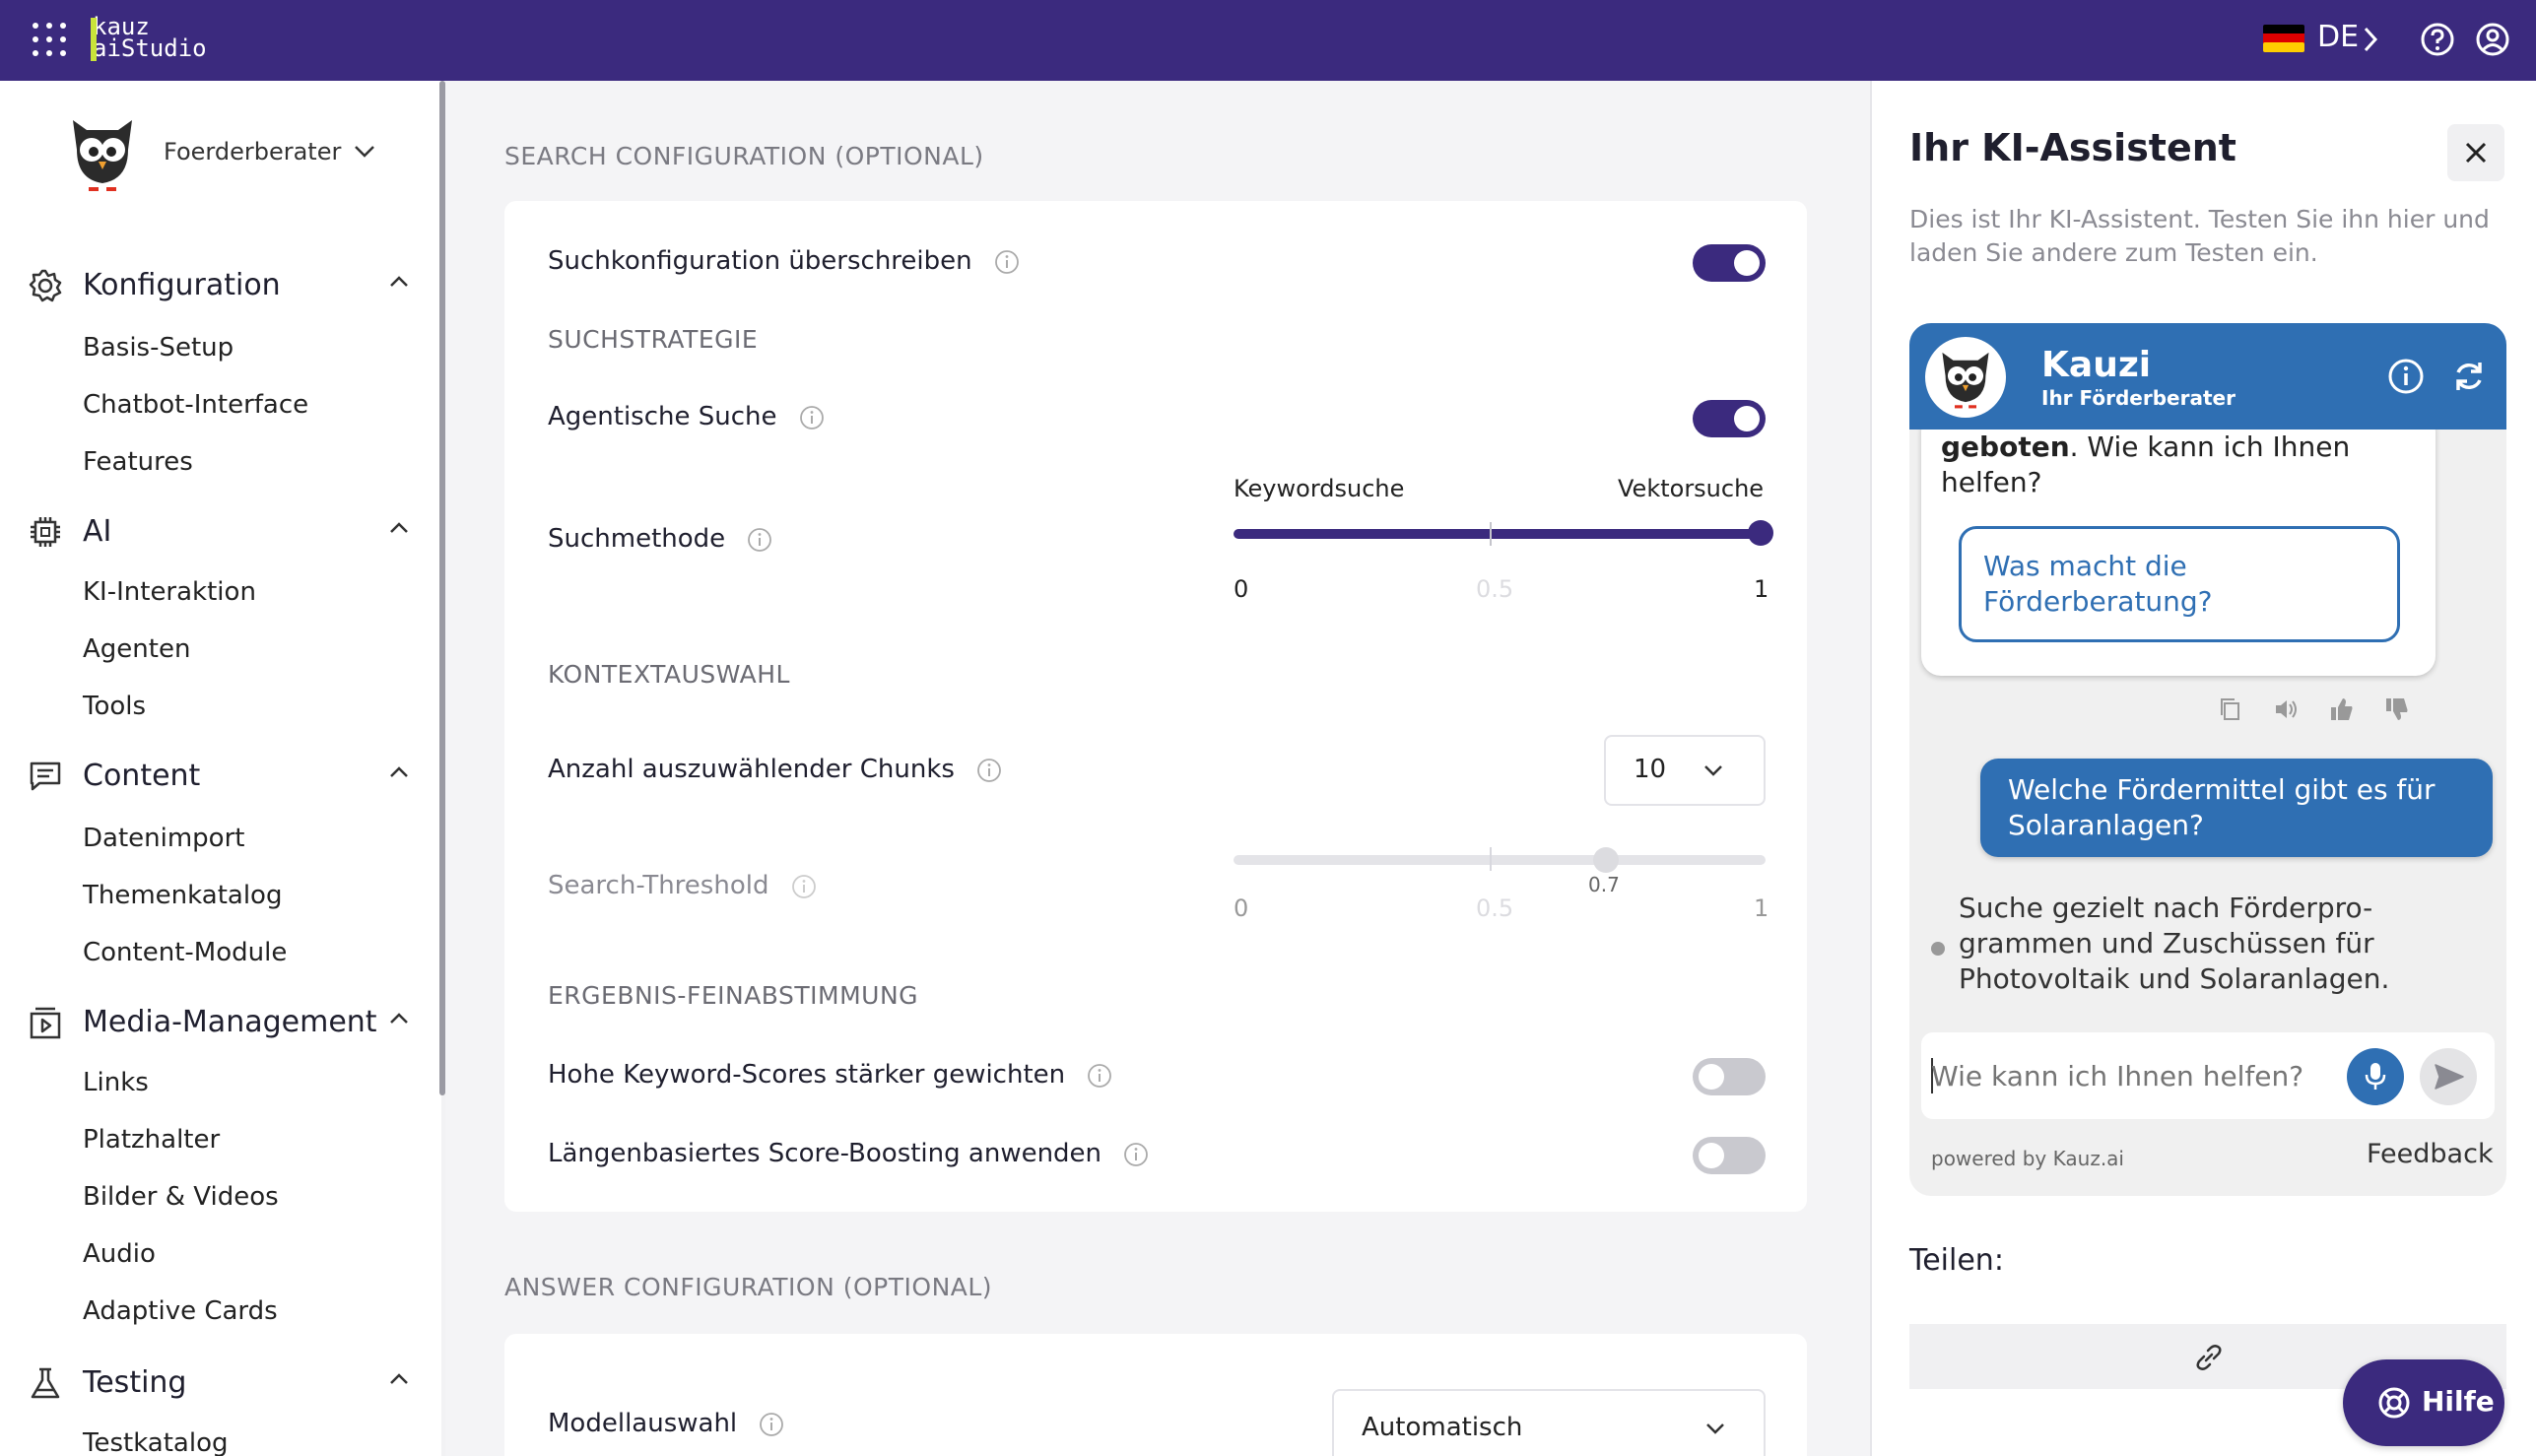  Describe the element at coordinates (2027, 1158) in the screenshot. I see `powered-by: powered by Kauz.ai` at that location.